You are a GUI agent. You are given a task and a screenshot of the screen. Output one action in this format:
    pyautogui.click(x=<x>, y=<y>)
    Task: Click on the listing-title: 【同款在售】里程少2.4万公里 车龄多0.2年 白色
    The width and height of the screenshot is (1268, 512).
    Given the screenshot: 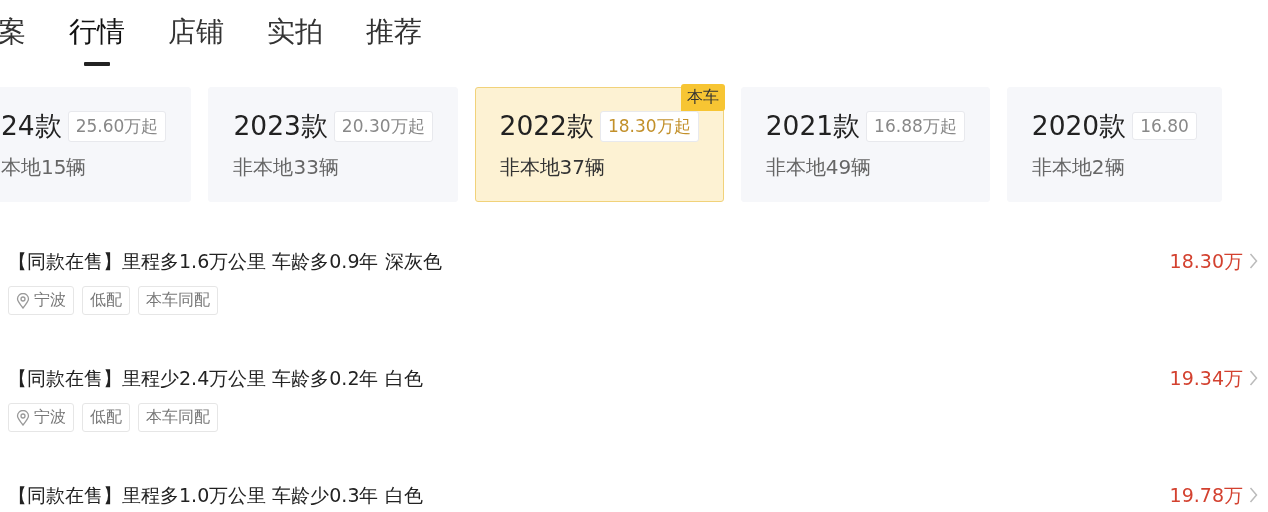 What is the action you would take?
    pyautogui.click(x=215, y=378)
    